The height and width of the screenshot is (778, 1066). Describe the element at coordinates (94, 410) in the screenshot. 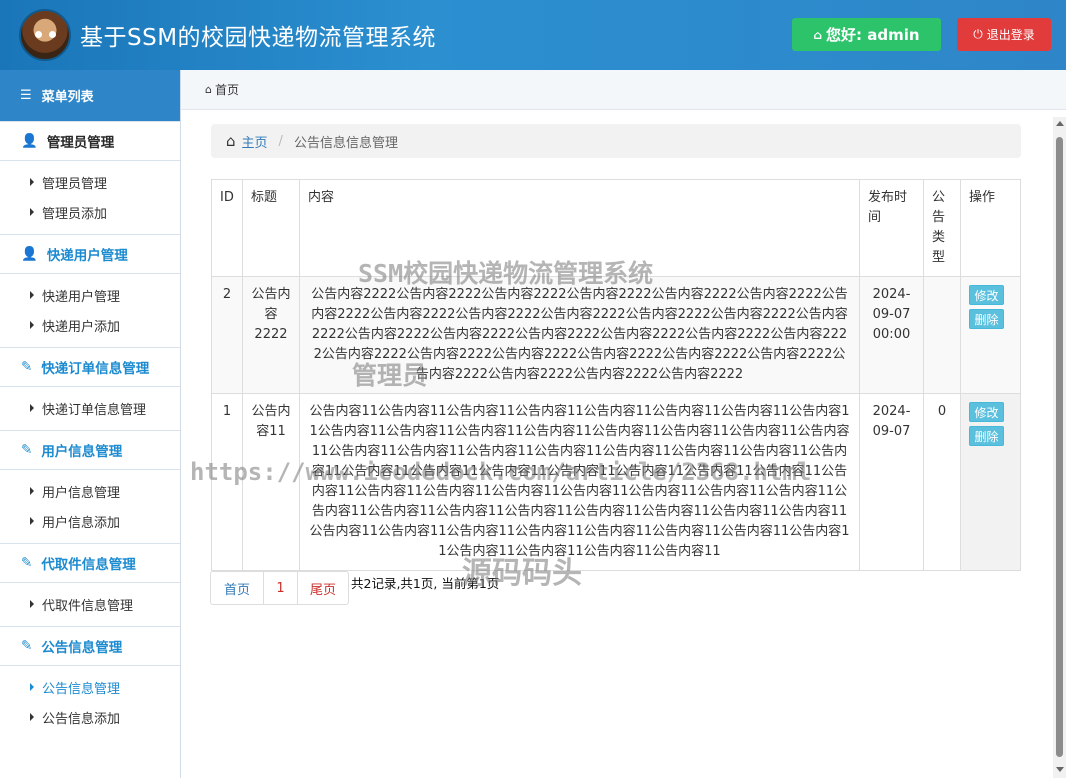

I see `item-label: 快递订单信息管理` at that location.